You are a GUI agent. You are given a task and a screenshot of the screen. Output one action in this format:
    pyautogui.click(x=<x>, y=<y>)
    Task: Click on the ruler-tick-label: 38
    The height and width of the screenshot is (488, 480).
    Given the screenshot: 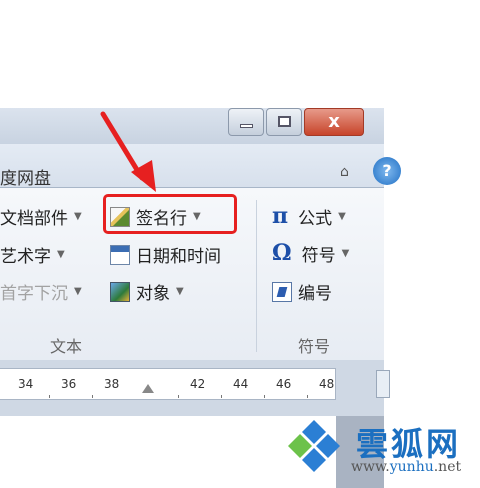 What is the action you would take?
    pyautogui.click(x=112, y=384)
    